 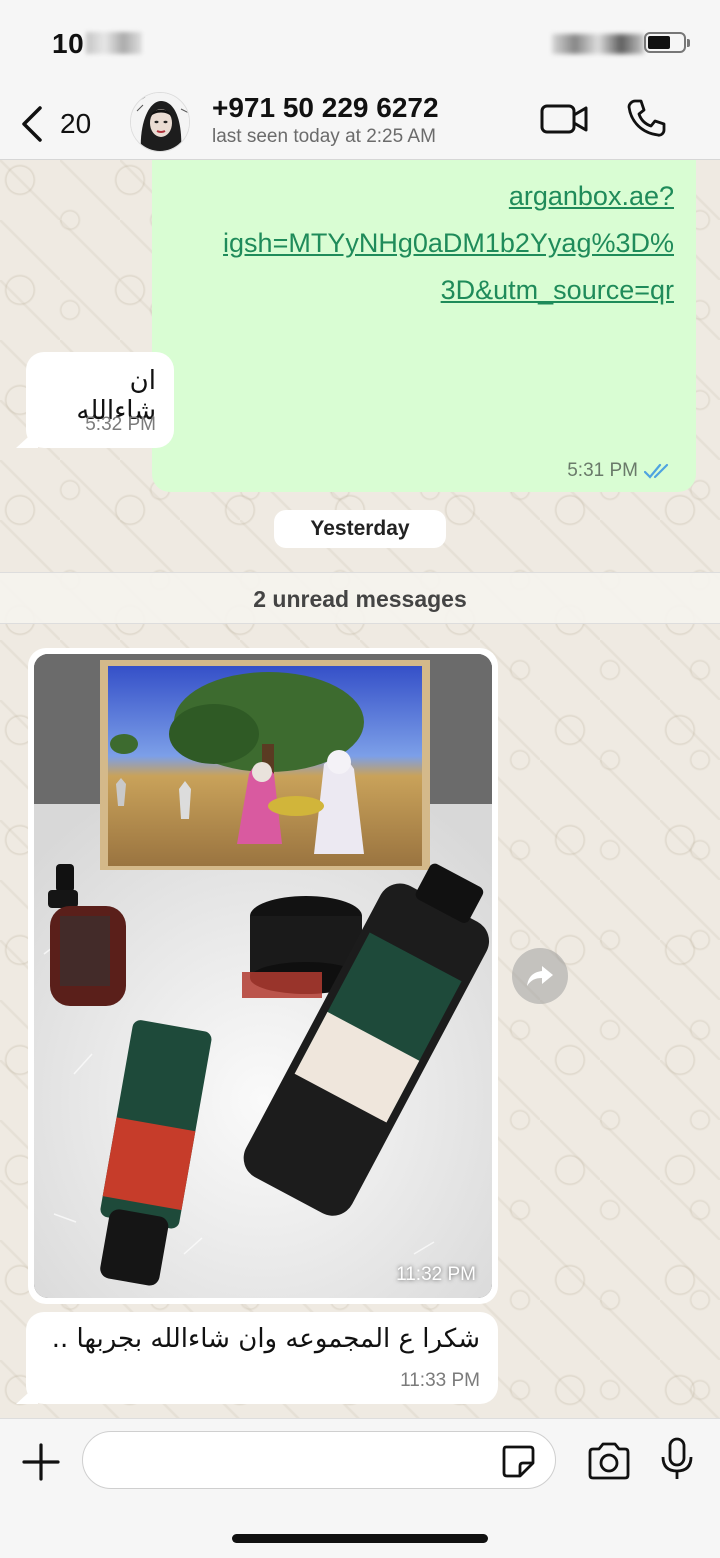 I want to click on microphone-icon, so click(x=677, y=1459).